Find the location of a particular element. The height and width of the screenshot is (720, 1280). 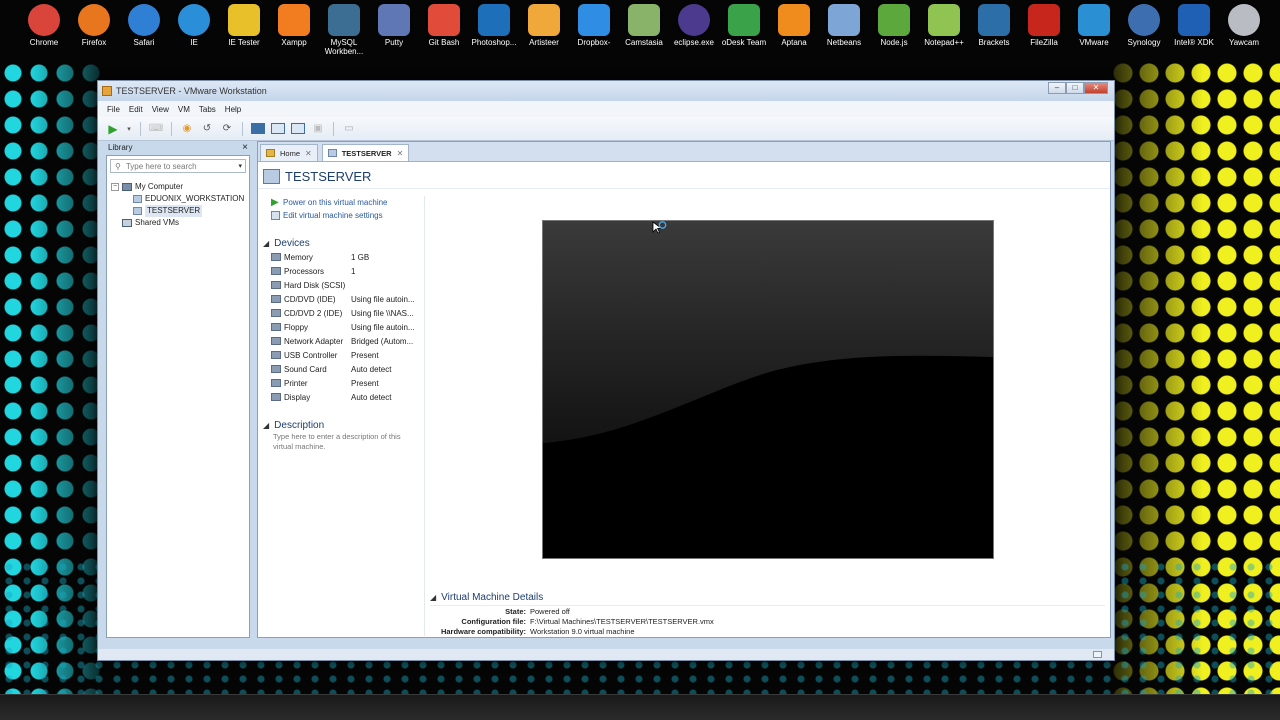

send-keys-icon: ⌨ is located at coordinates (156, 129).